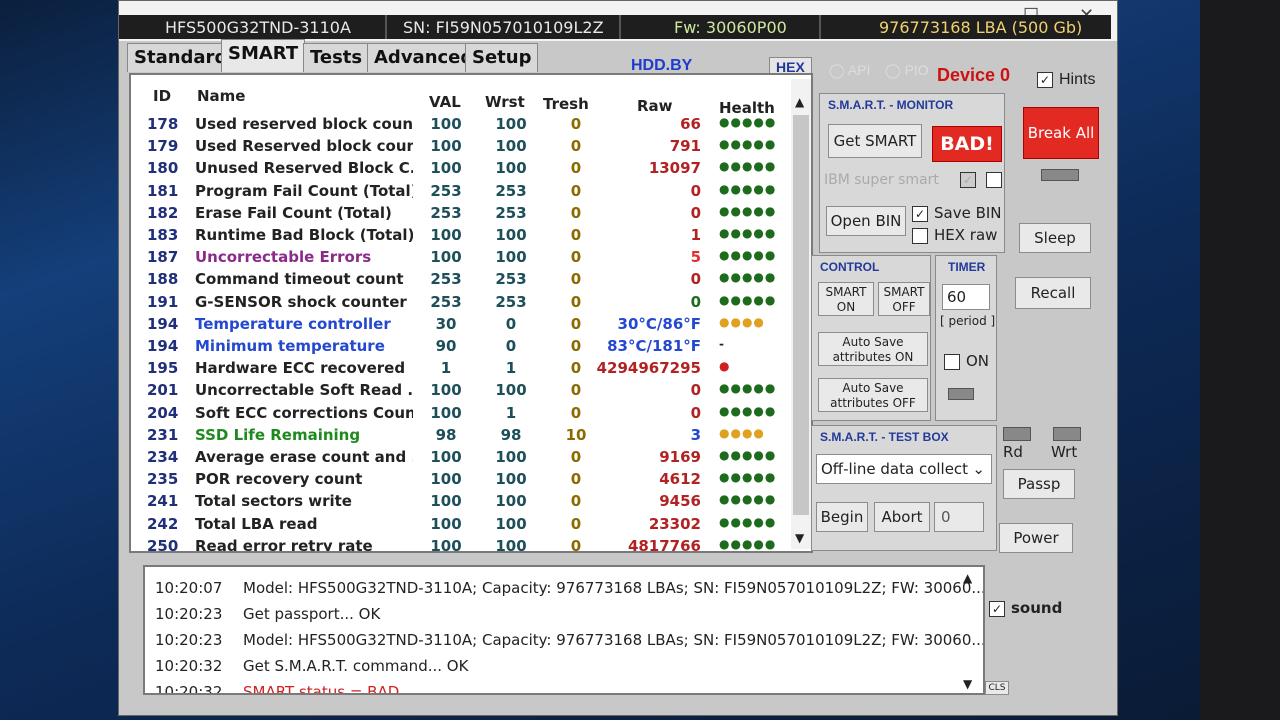  I want to click on timer-on-checkbox: ON, so click(966, 361).